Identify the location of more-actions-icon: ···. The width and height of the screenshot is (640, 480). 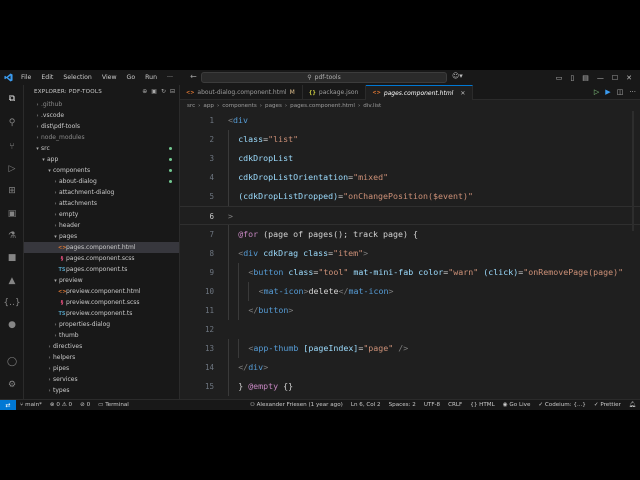
(632, 92).